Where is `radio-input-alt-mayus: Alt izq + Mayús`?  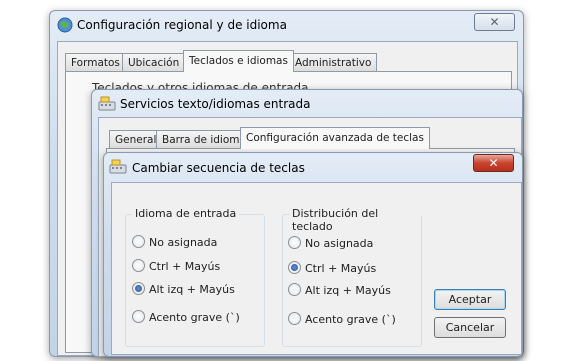 radio-input-alt-mayus: Alt izq + Mayús is located at coordinates (183, 289).